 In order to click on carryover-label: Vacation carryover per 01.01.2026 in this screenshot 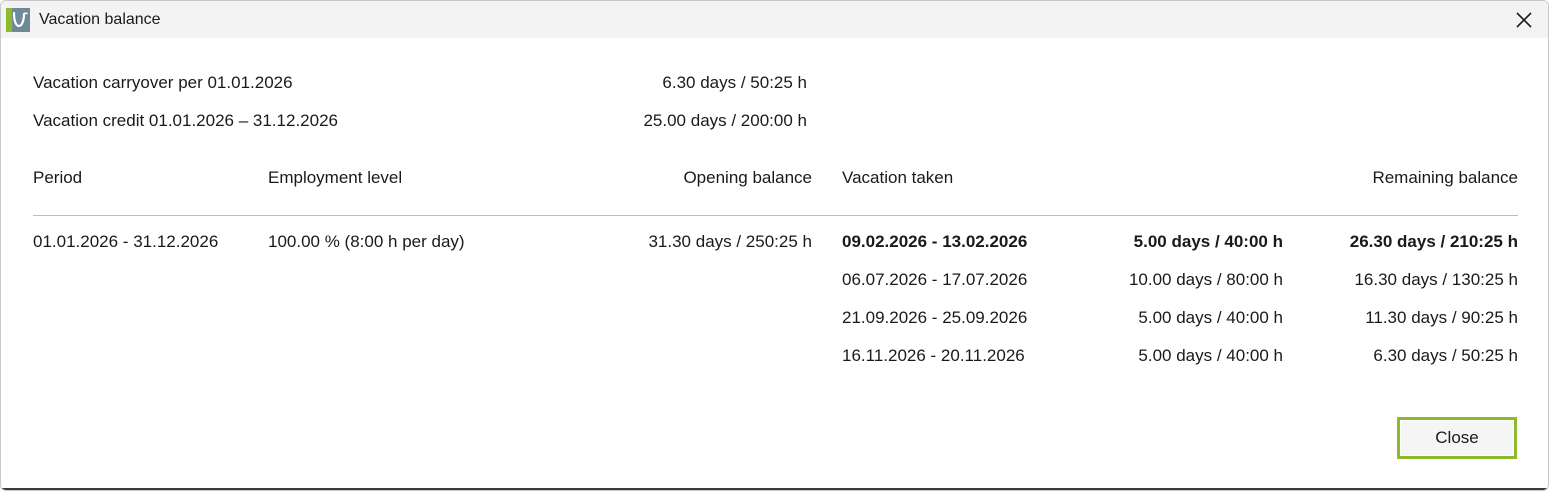, I will do `click(163, 82)`.